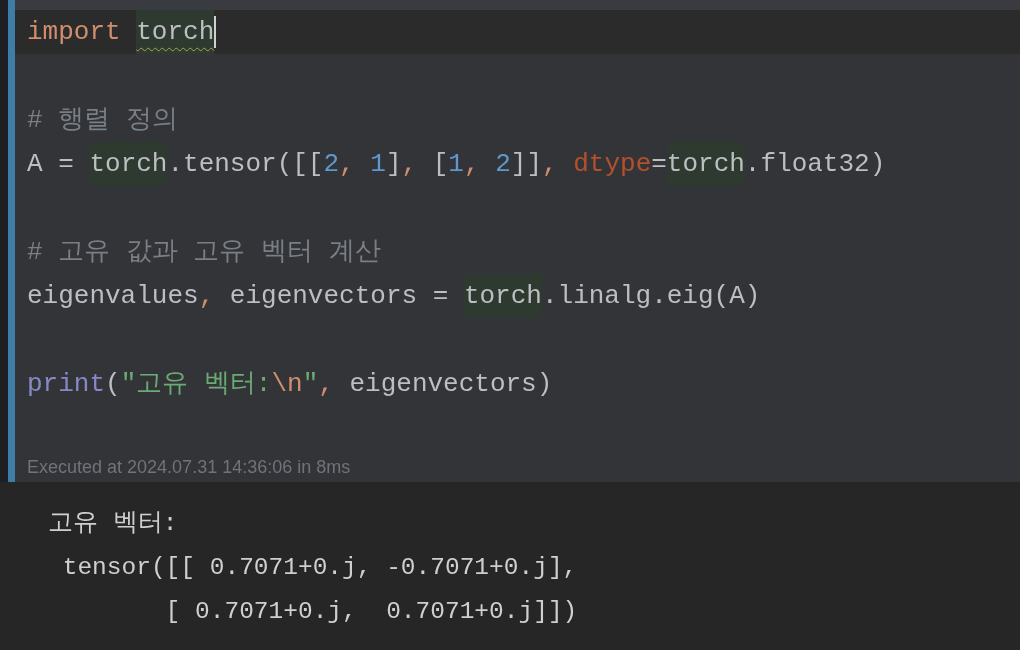  Describe the element at coordinates (517, 296) in the screenshot. I see `code-line: eigenvalues, eigenvectors = torch.linalg.eig(A)` at that location.